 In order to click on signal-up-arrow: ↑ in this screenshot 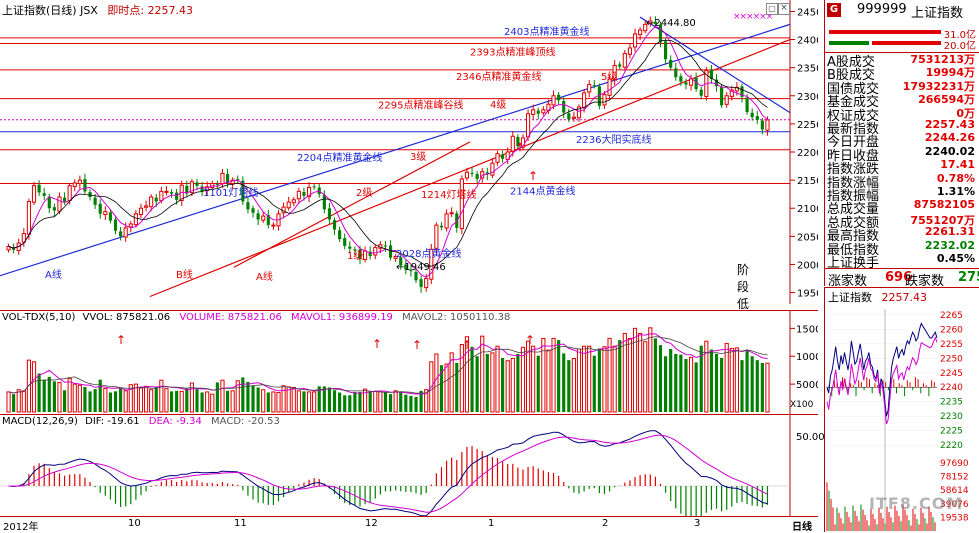, I will do `click(533, 176)`.